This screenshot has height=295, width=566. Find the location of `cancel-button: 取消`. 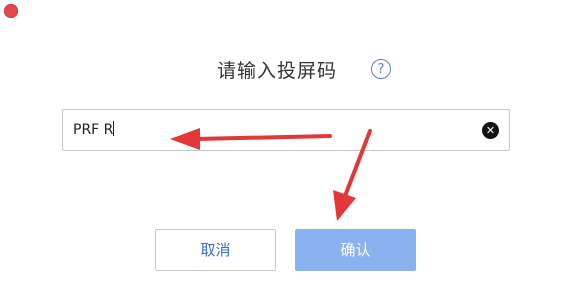

cancel-button: 取消 is located at coordinates (215, 250).